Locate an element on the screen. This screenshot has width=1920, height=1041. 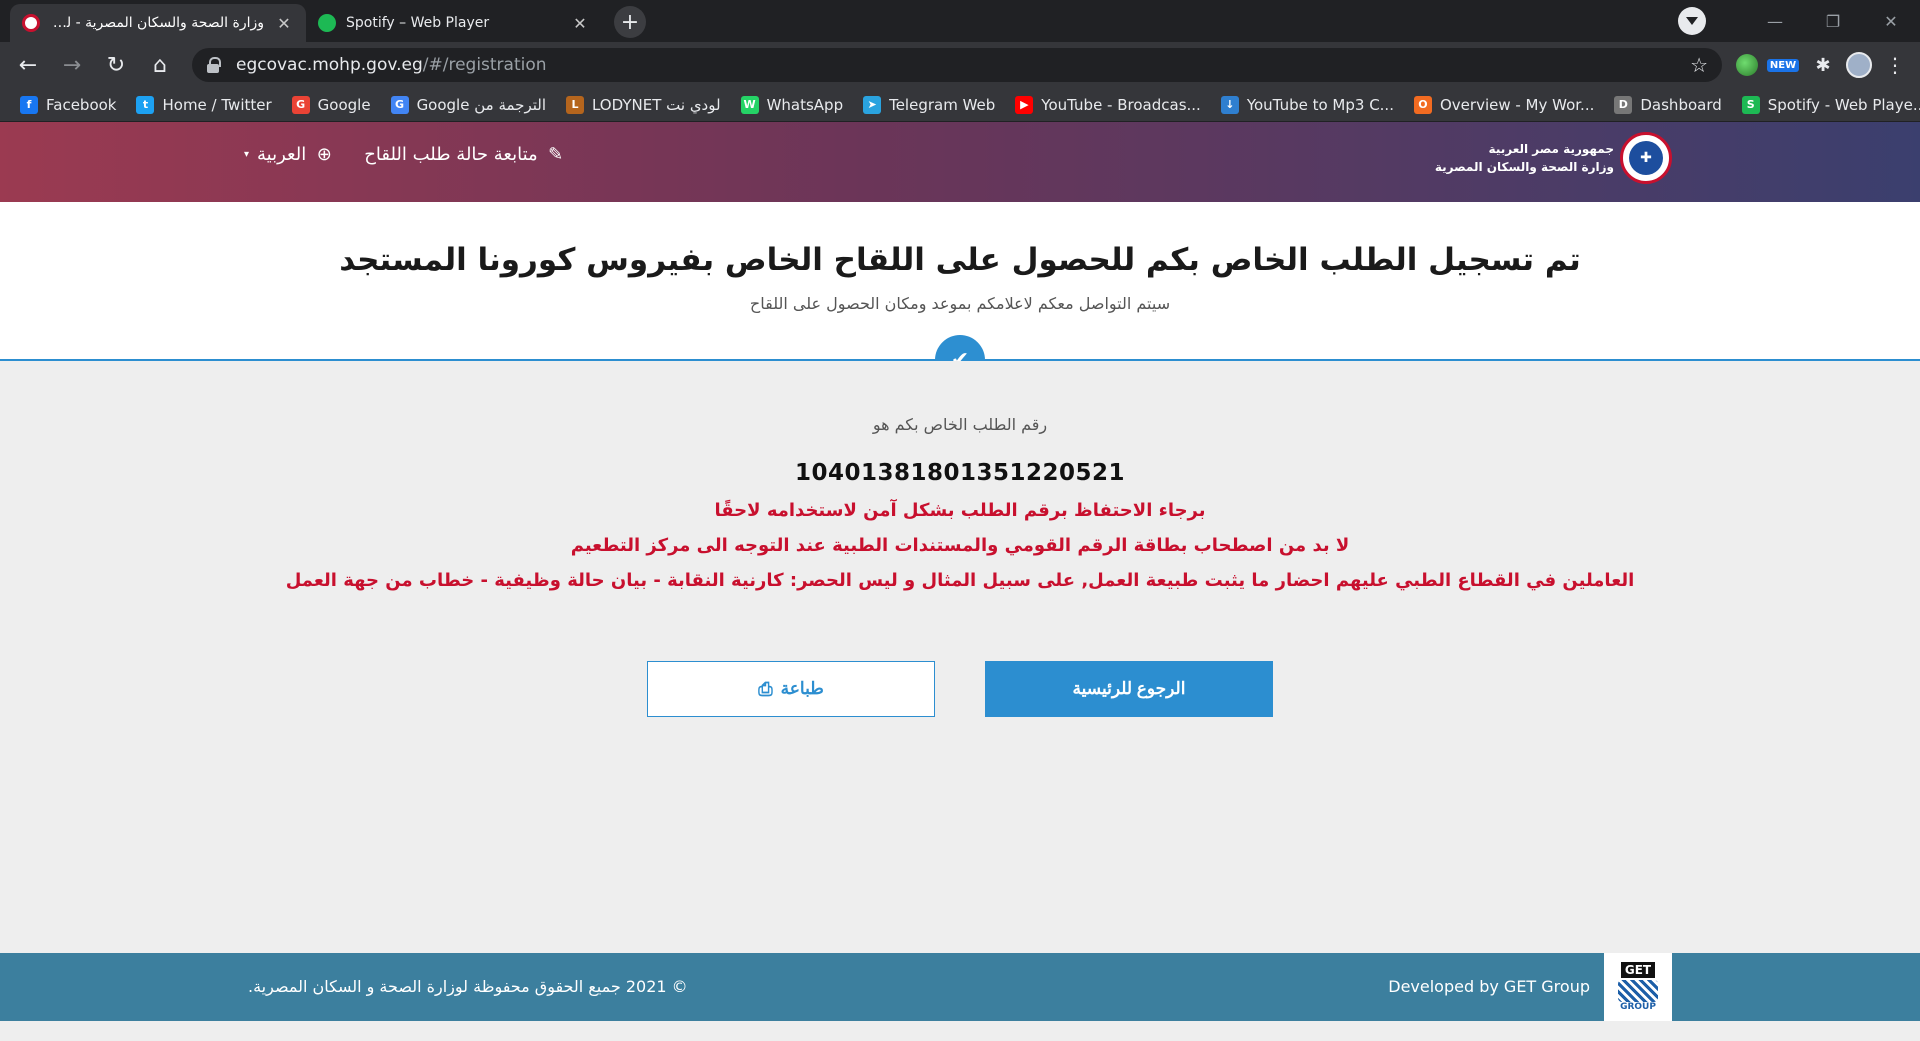
spotify-icon: S is located at coordinates (1750, 104).